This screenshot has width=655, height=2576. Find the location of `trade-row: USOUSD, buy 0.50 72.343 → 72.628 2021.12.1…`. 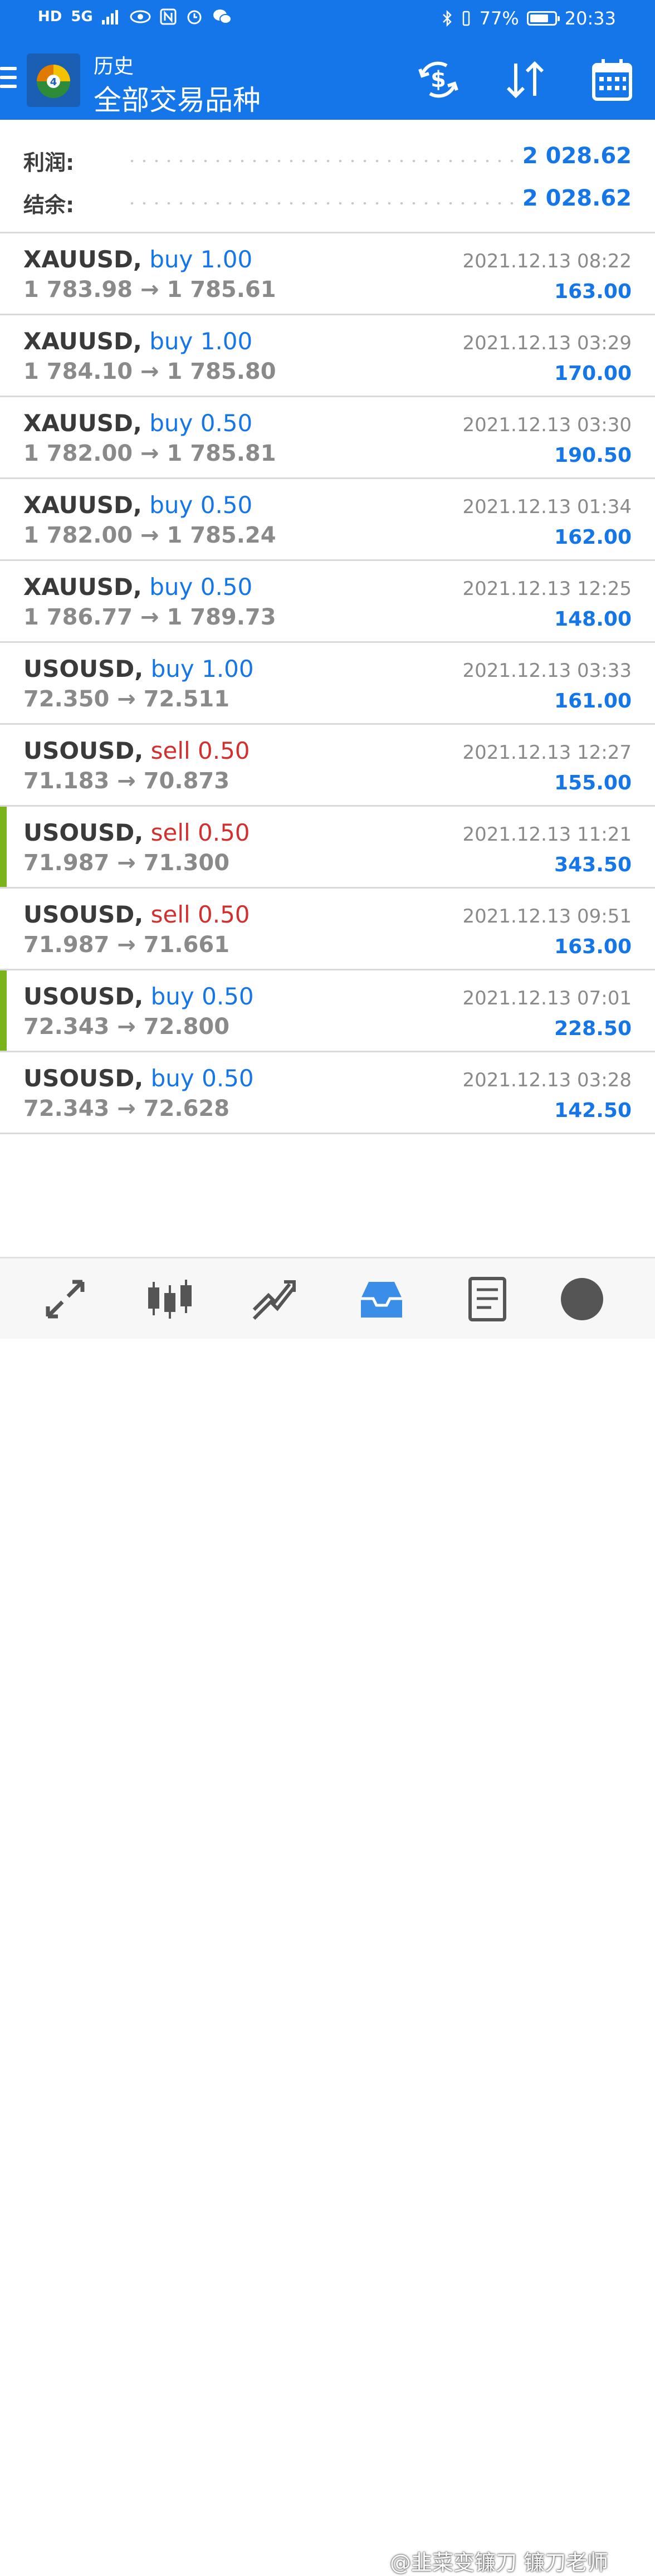

trade-row: USOUSD, buy 0.50 72.343 → 72.628 2021.12.1… is located at coordinates (327, 1093).